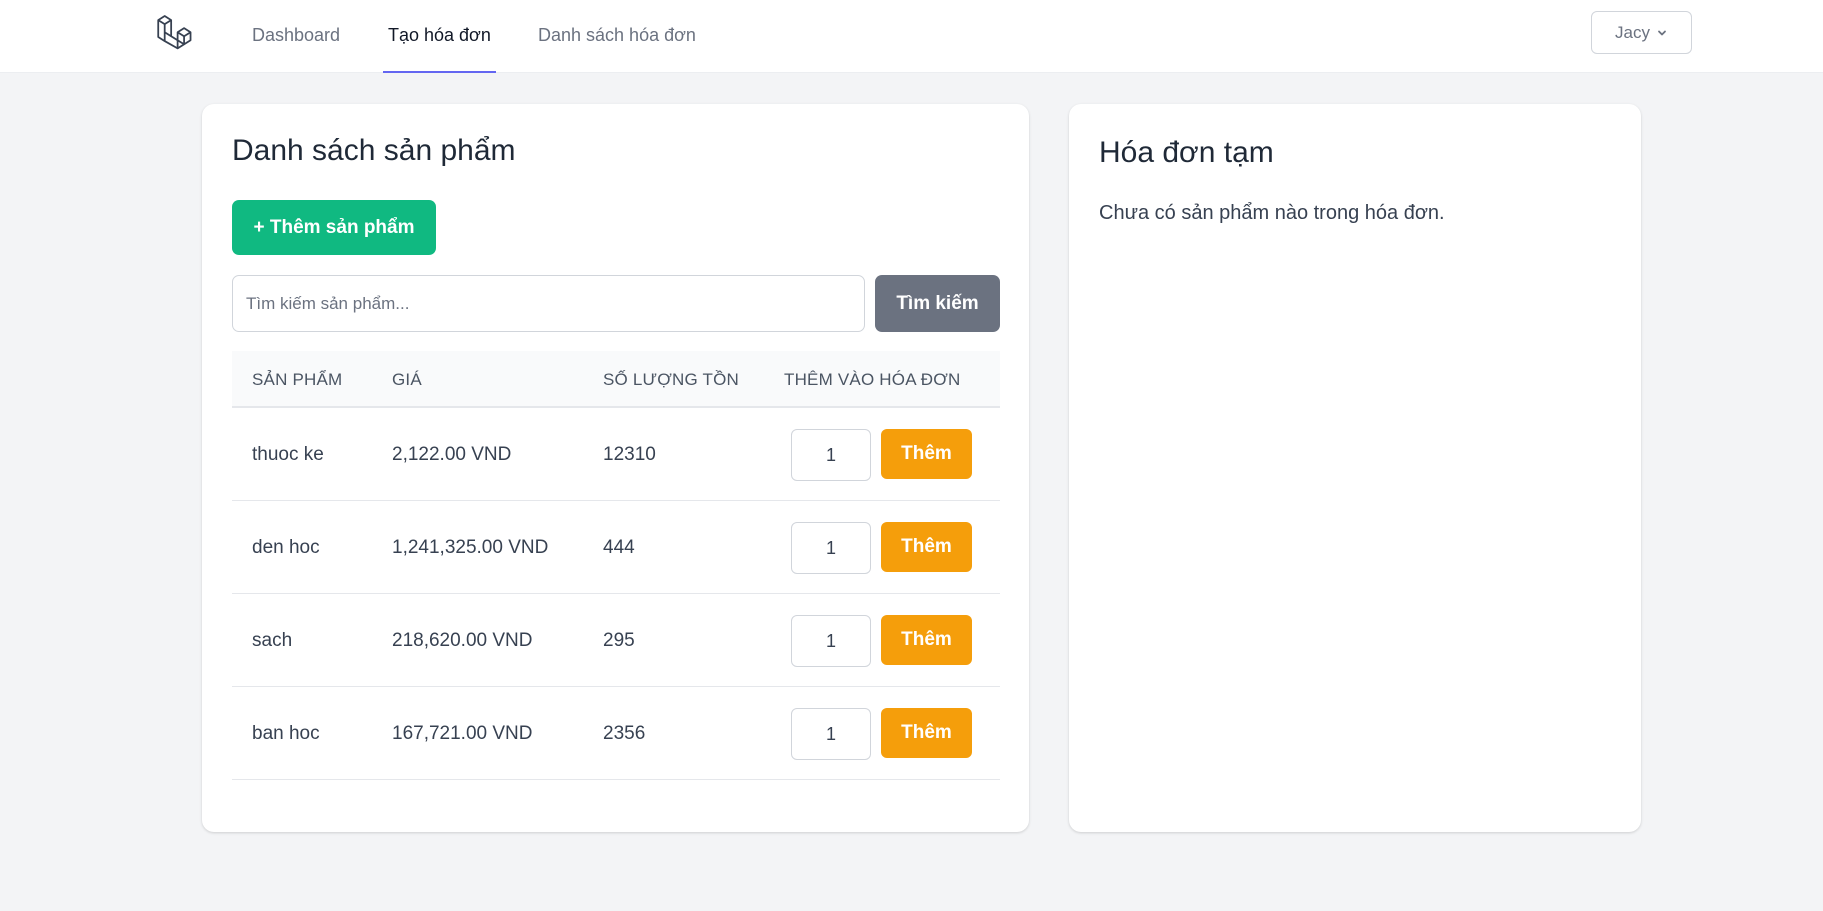 This screenshot has height=911, width=1823. I want to click on table-row: sach 218,620.00 VND 295 Thêm, so click(616, 640).